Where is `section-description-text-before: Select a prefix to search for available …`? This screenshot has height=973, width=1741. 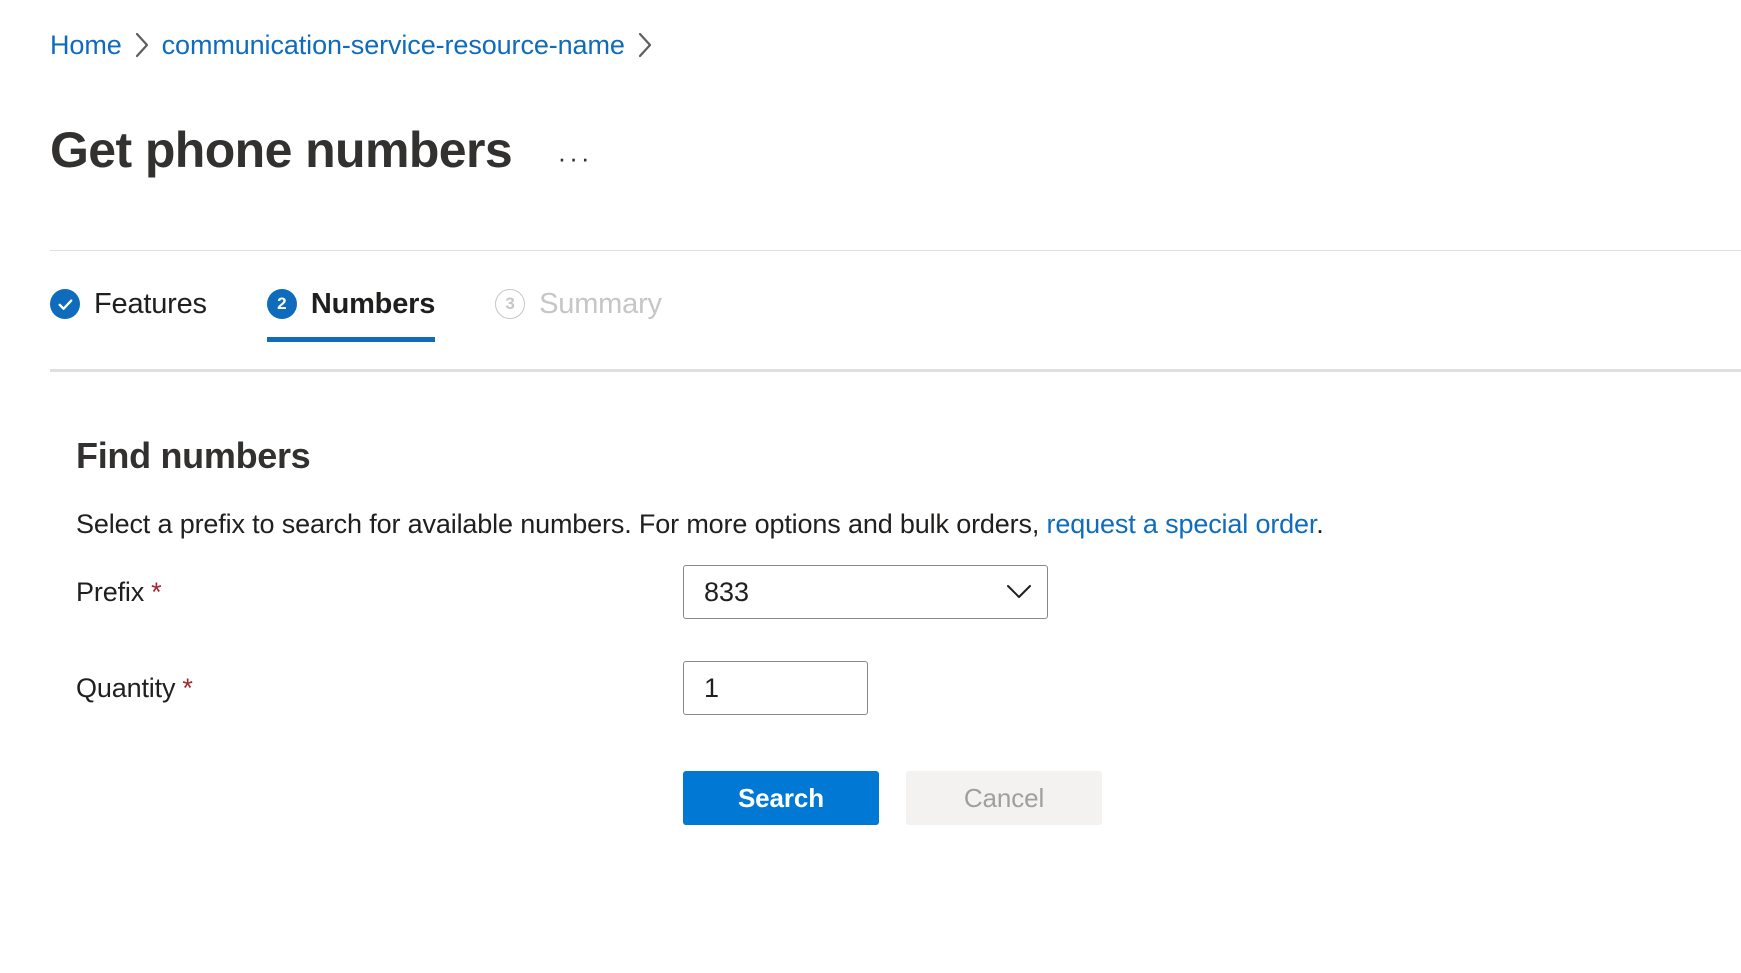 section-description-text-before: Select a prefix to search for available … is located at coordinates (561, 524).